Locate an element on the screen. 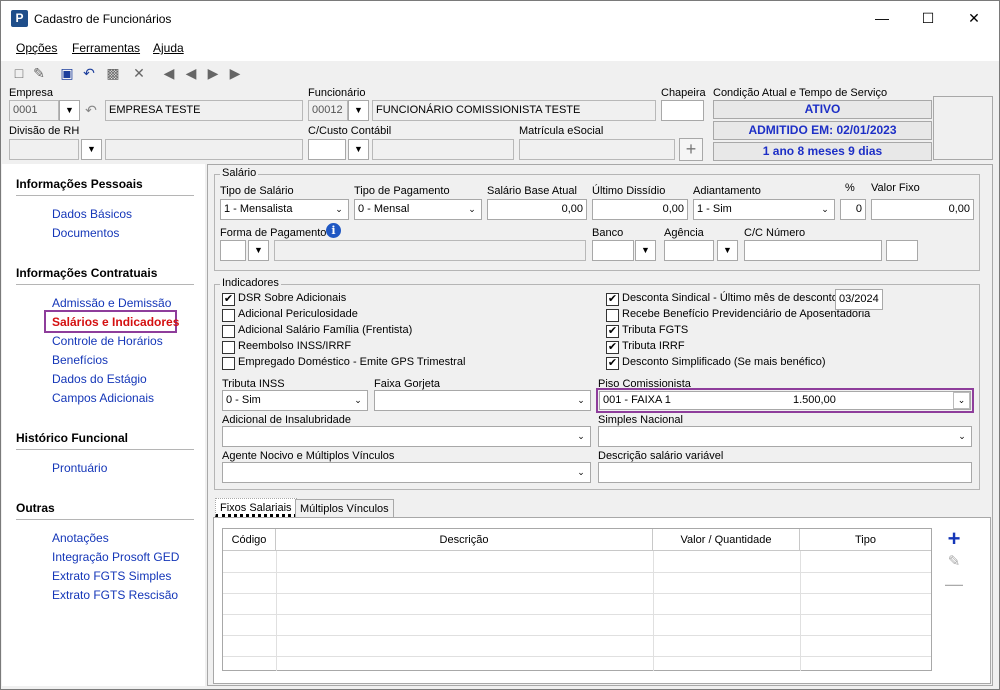 Image resolution: width=1000 pixels, height=690 pixels. piso-comissionista-select: 001 - FAIXA 1 1.500,00 is located at coordinates (785, 400).